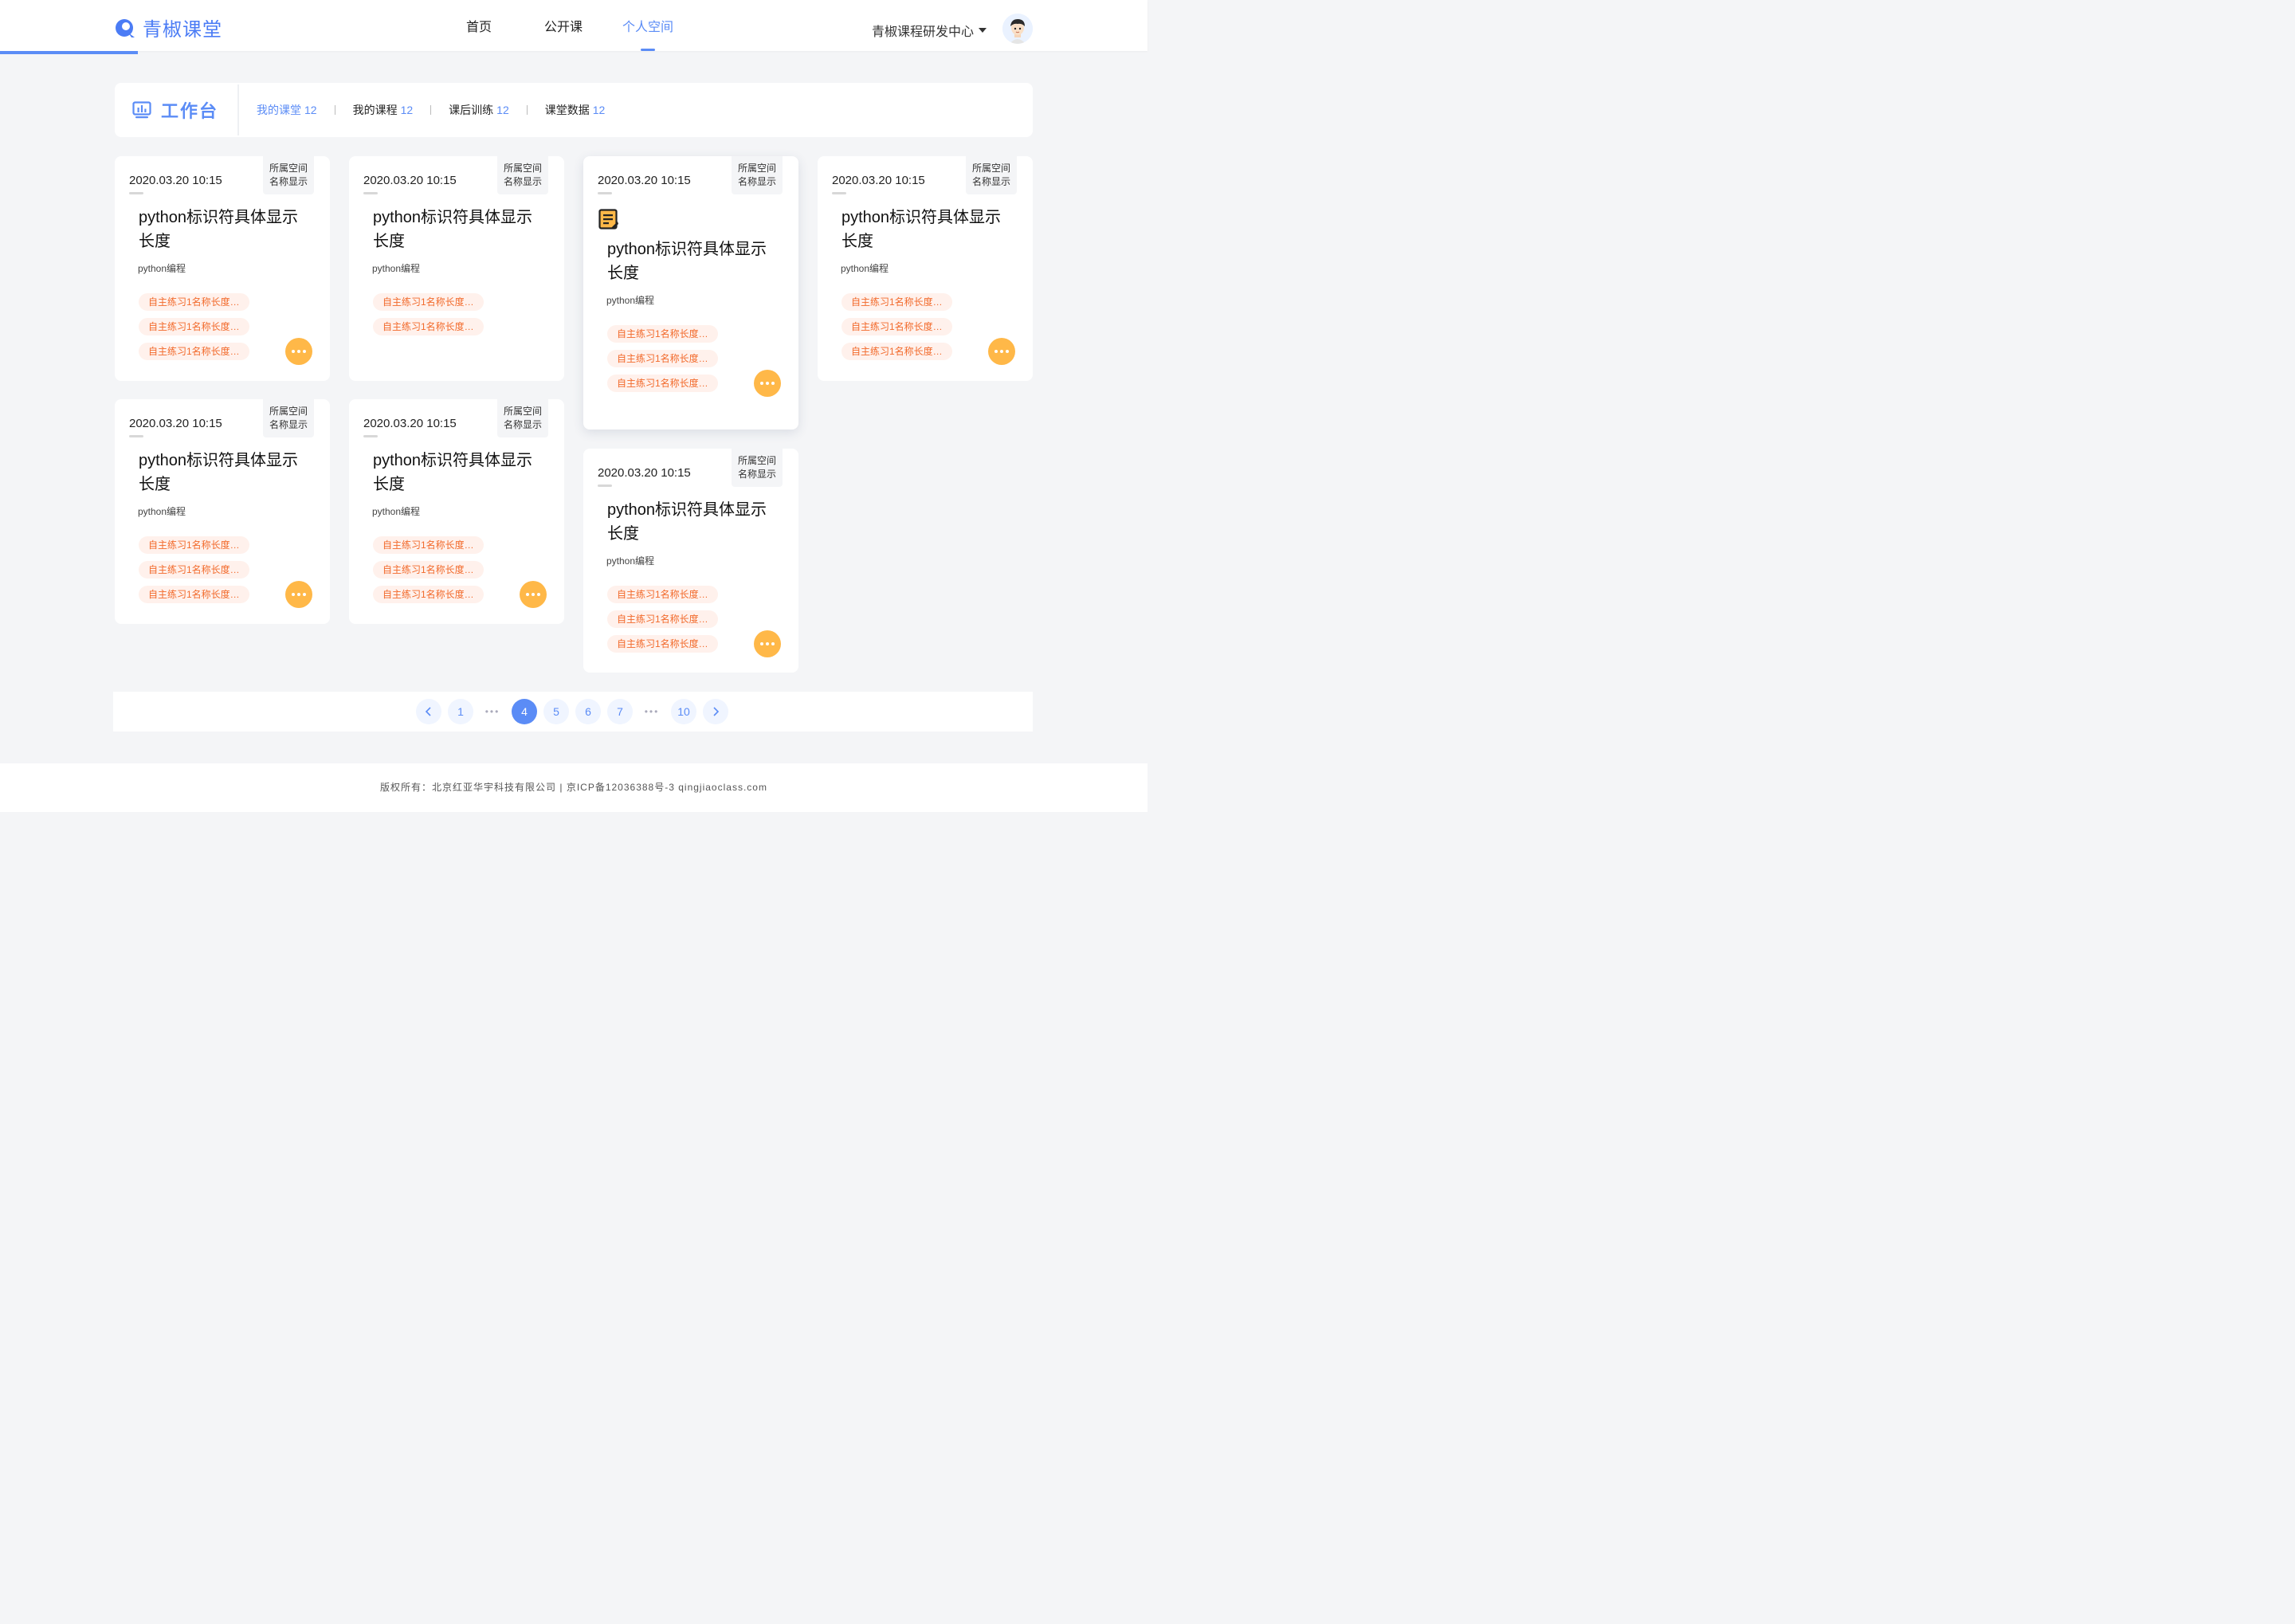 This screenshot has width=2295, height=1624. Describe the element at coordinates (608, 219) in the screenshot. I see `document-icon` at that location.